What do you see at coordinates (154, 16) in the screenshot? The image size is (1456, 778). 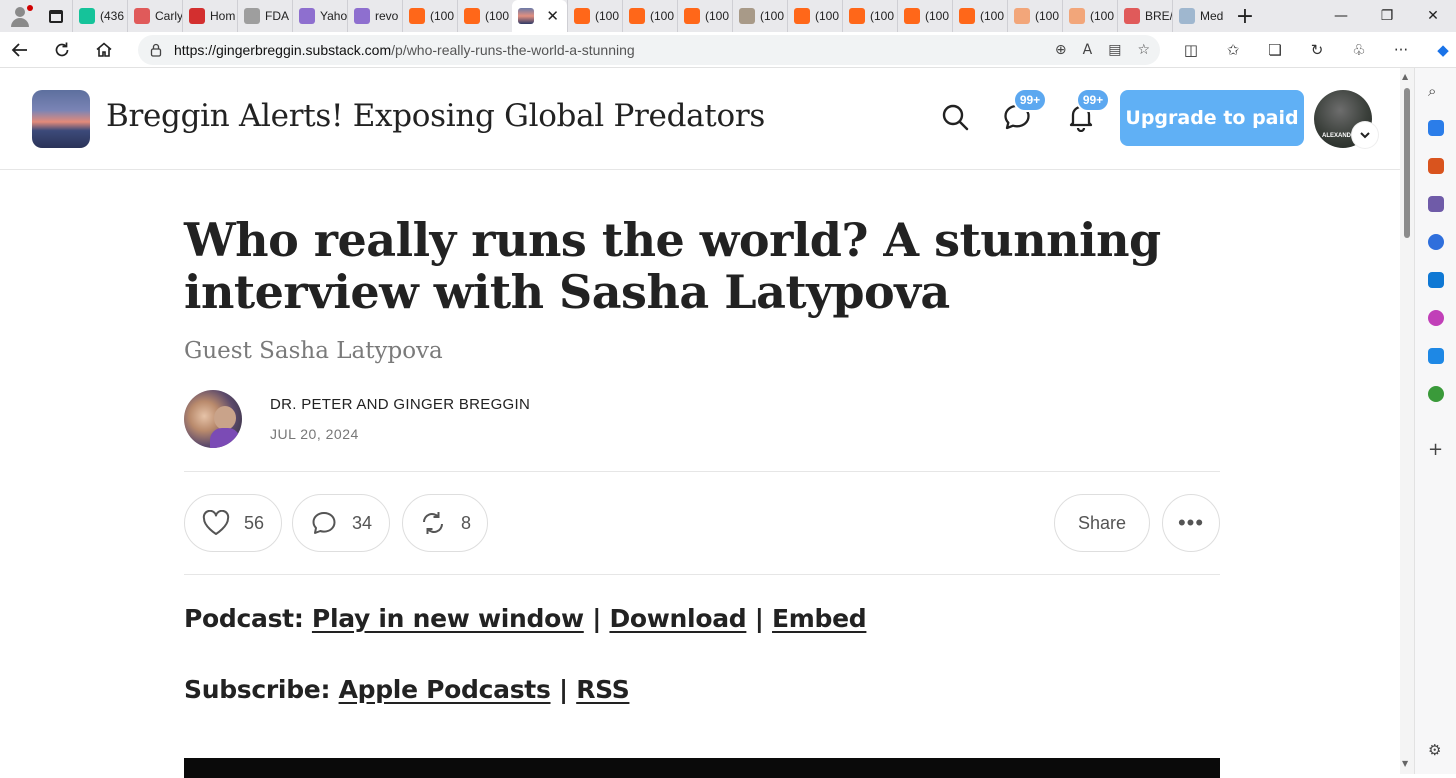 I see `tab: Carly` at bounding box center [154, 16].